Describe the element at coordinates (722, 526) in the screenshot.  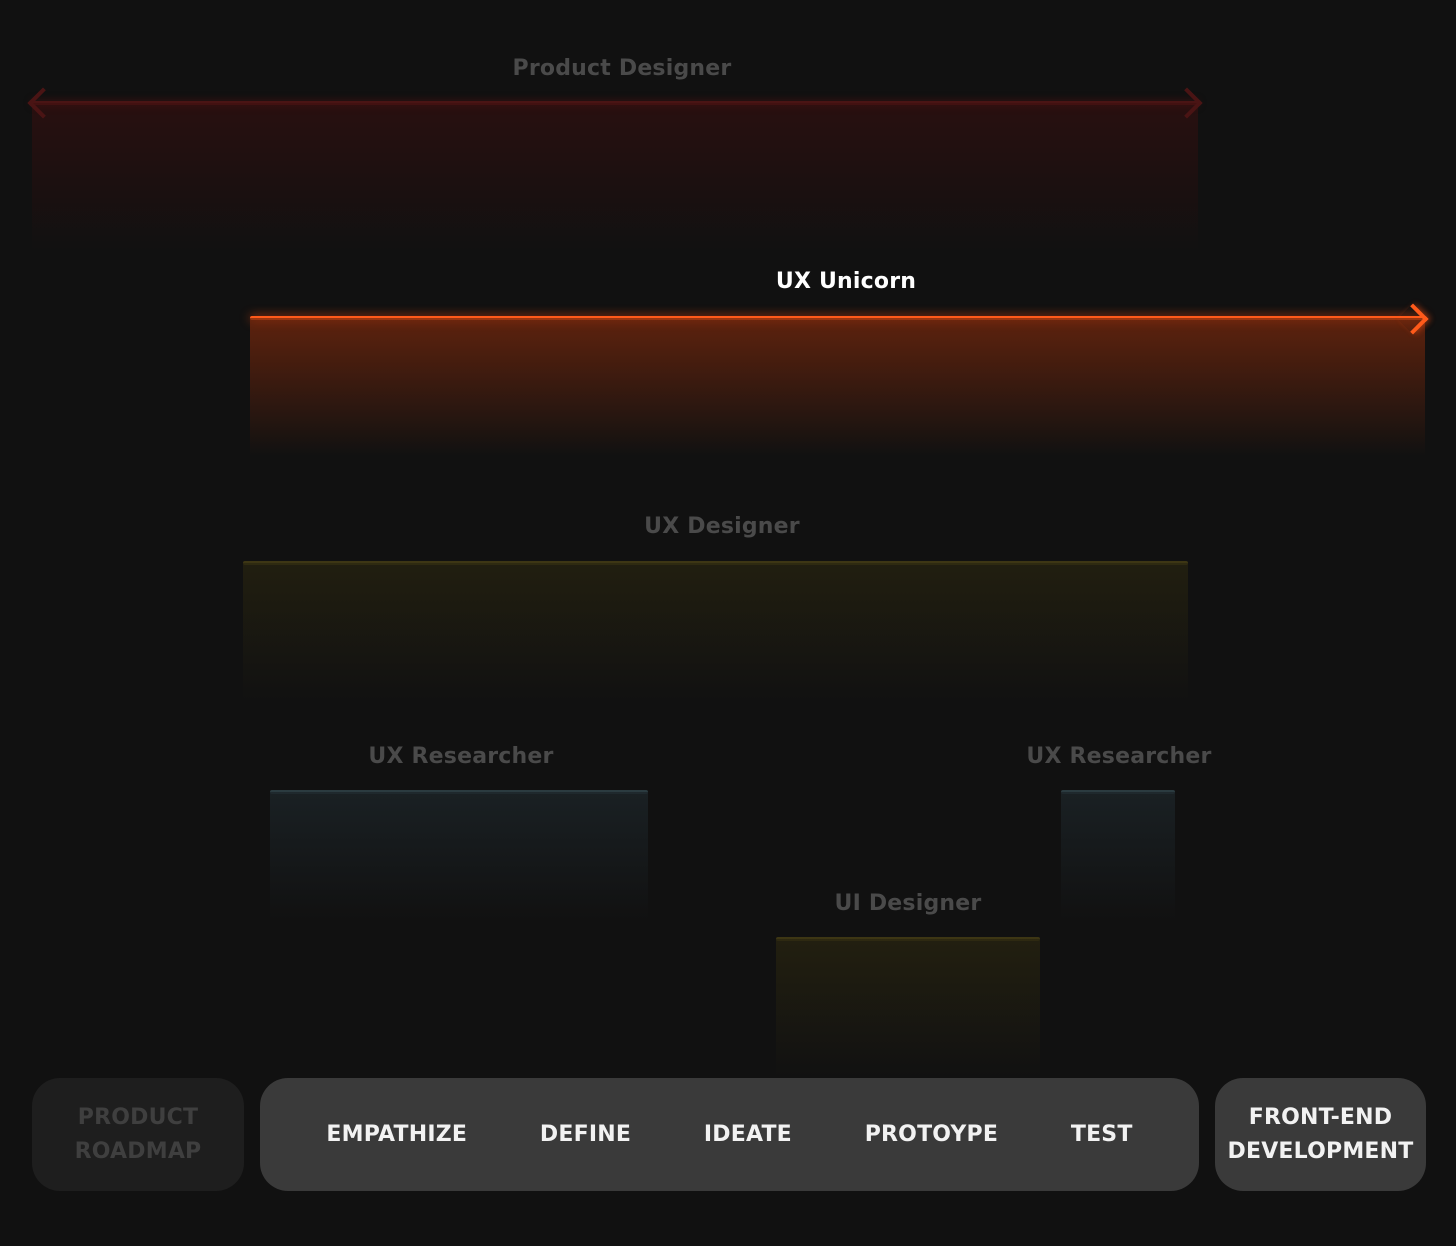
I see `ux-designer-label: UX Designer` at that location.